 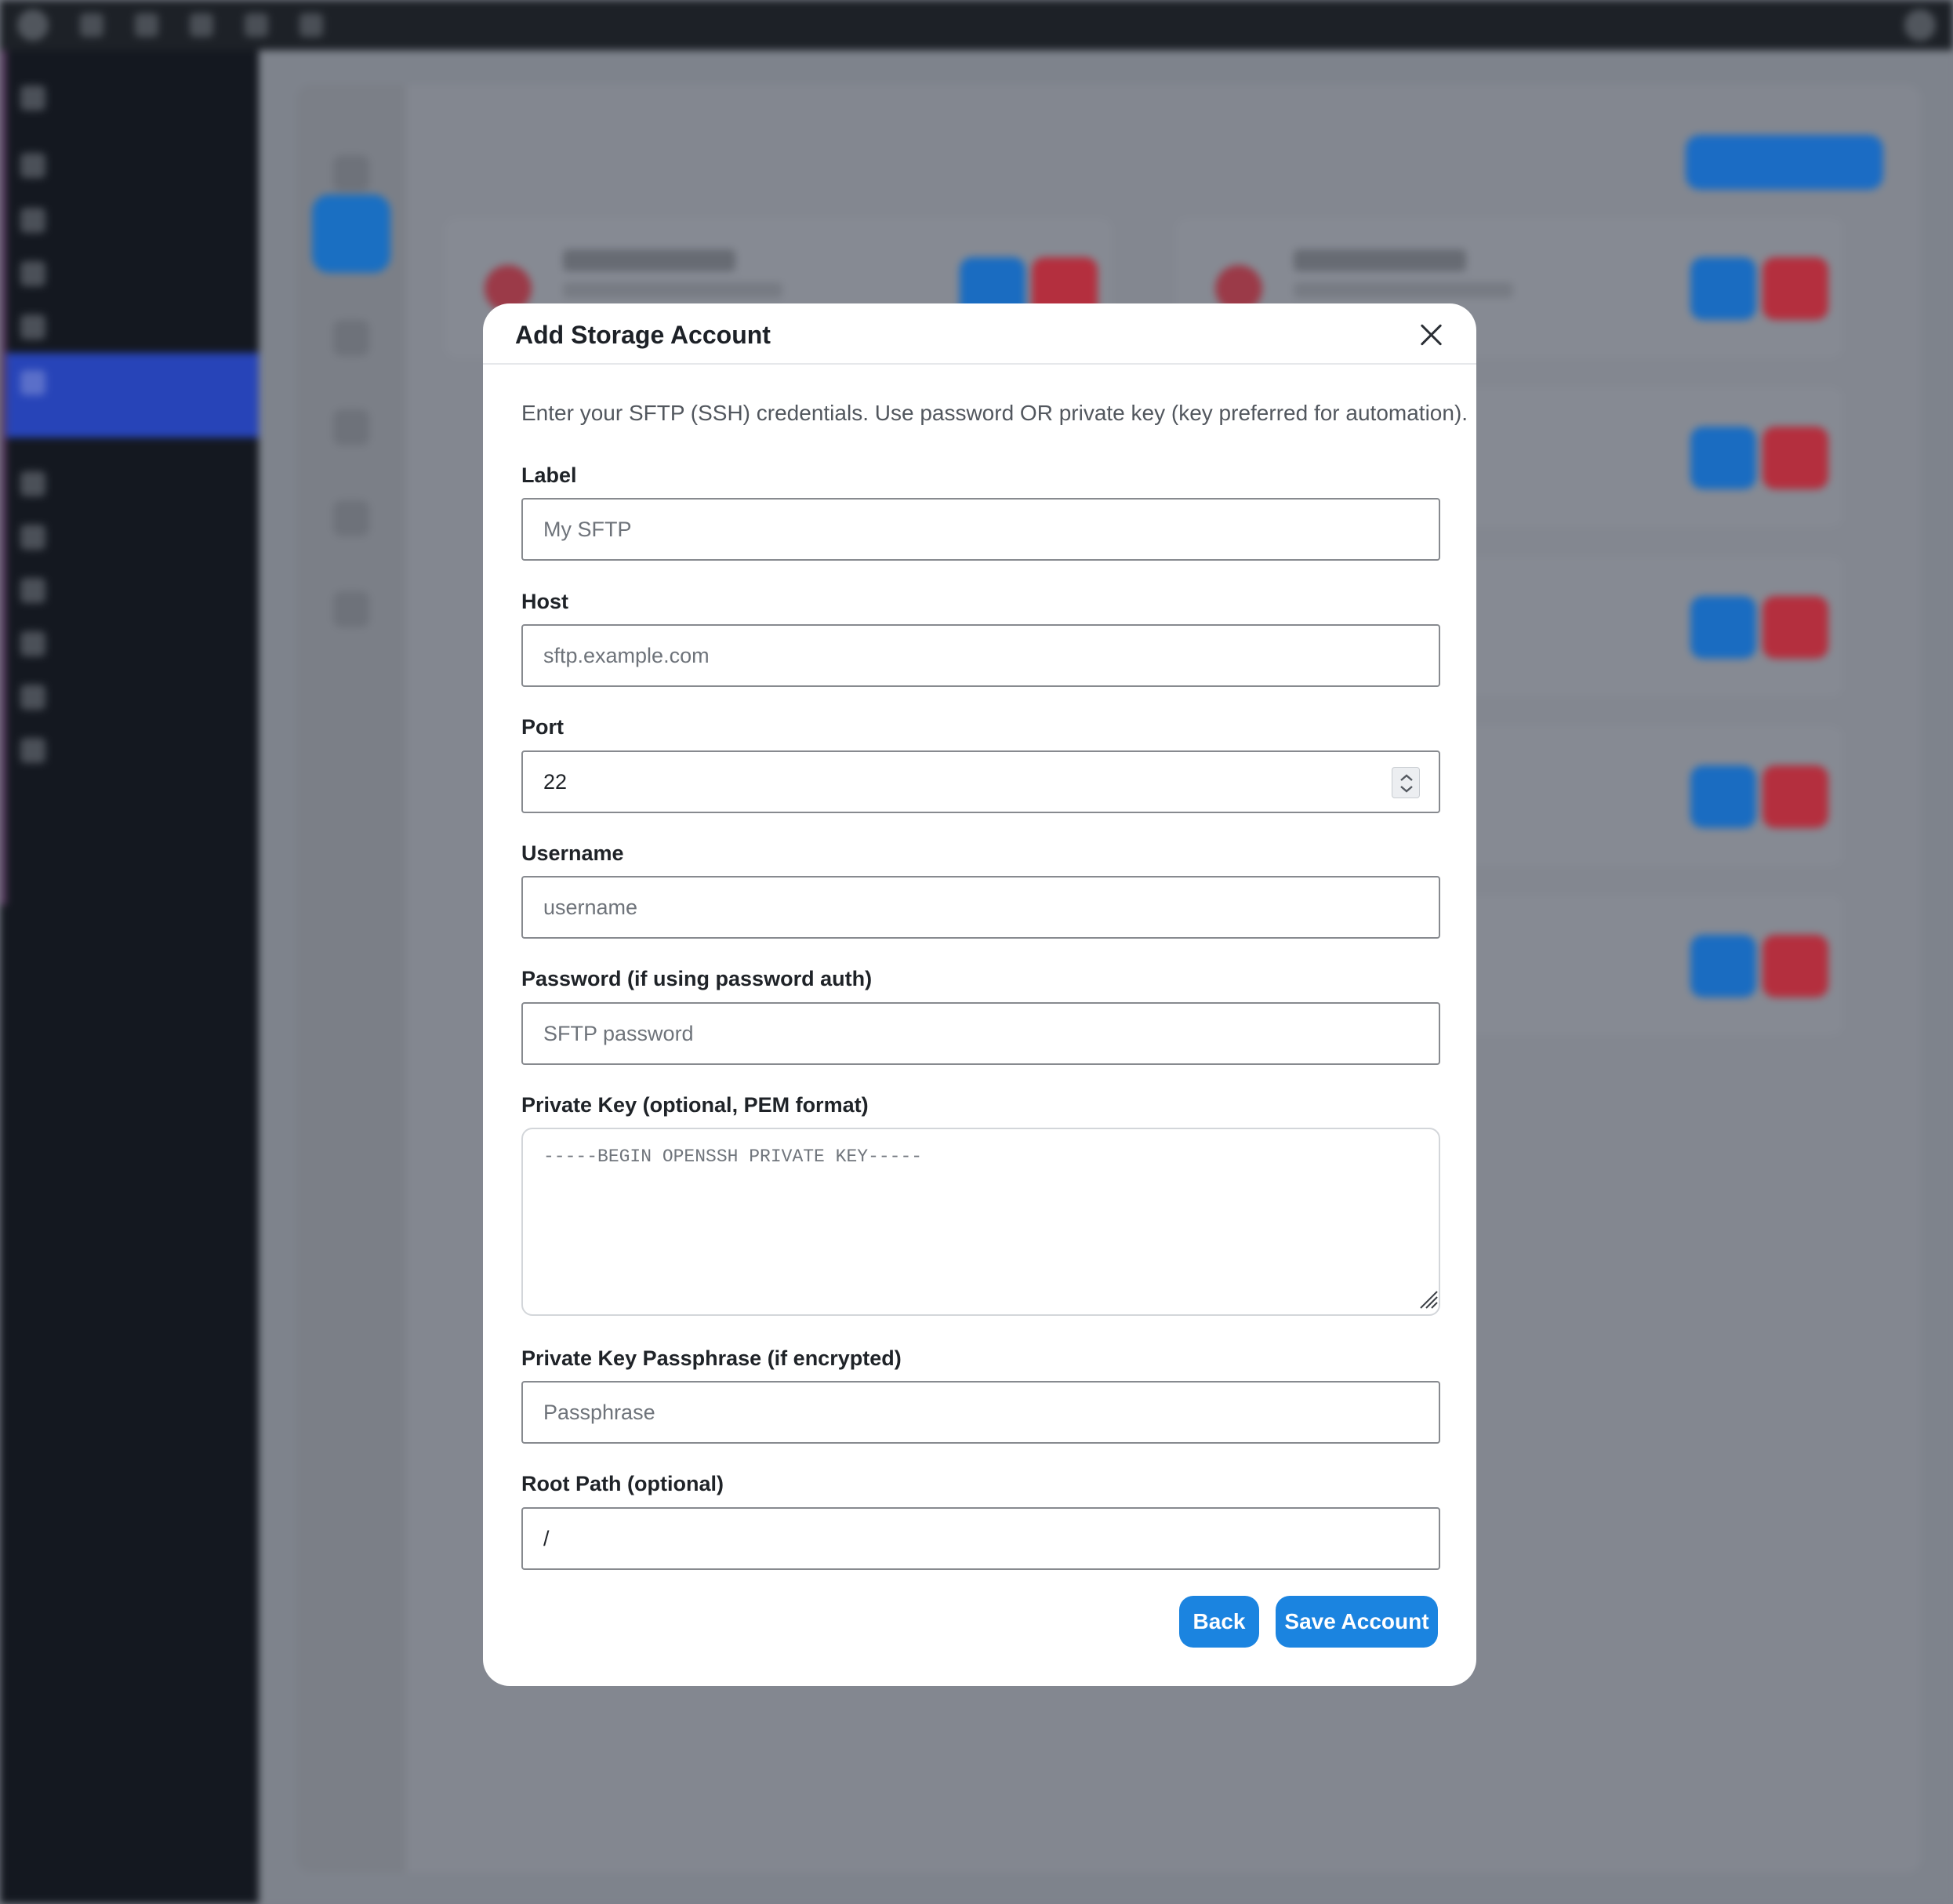 I want to click on add-account-button-blurred, so click(x=1784, y=162).